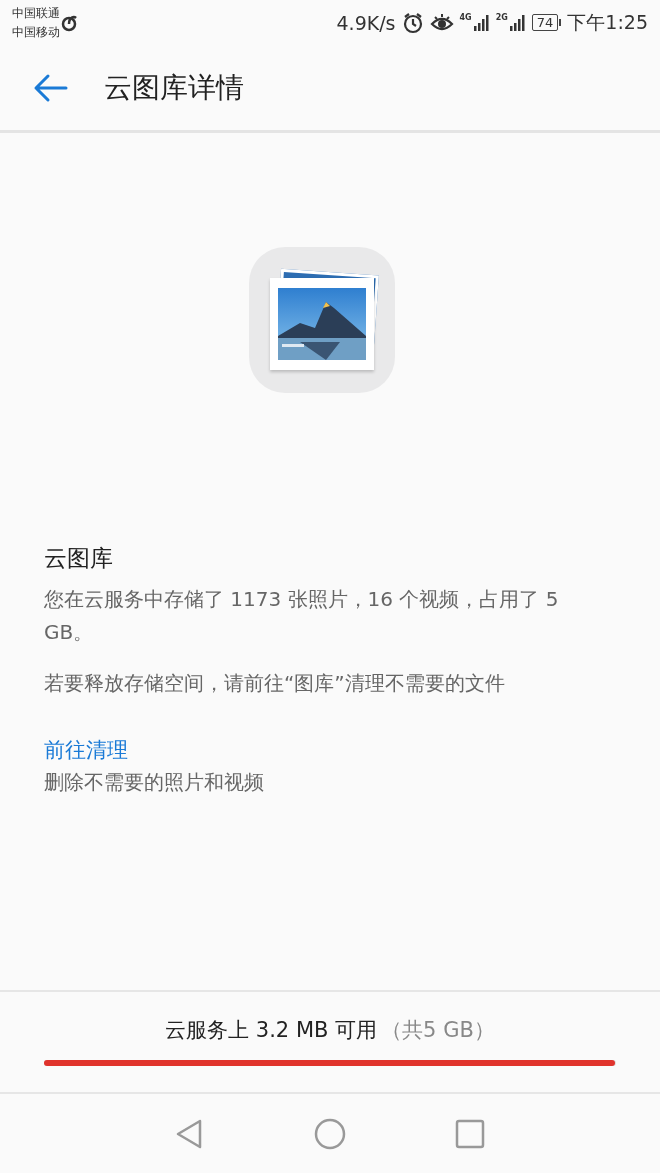  Describe the element at coordinates (438, 1030) in the screenshot. I see `total-storage: （共5 GB）` at that location.